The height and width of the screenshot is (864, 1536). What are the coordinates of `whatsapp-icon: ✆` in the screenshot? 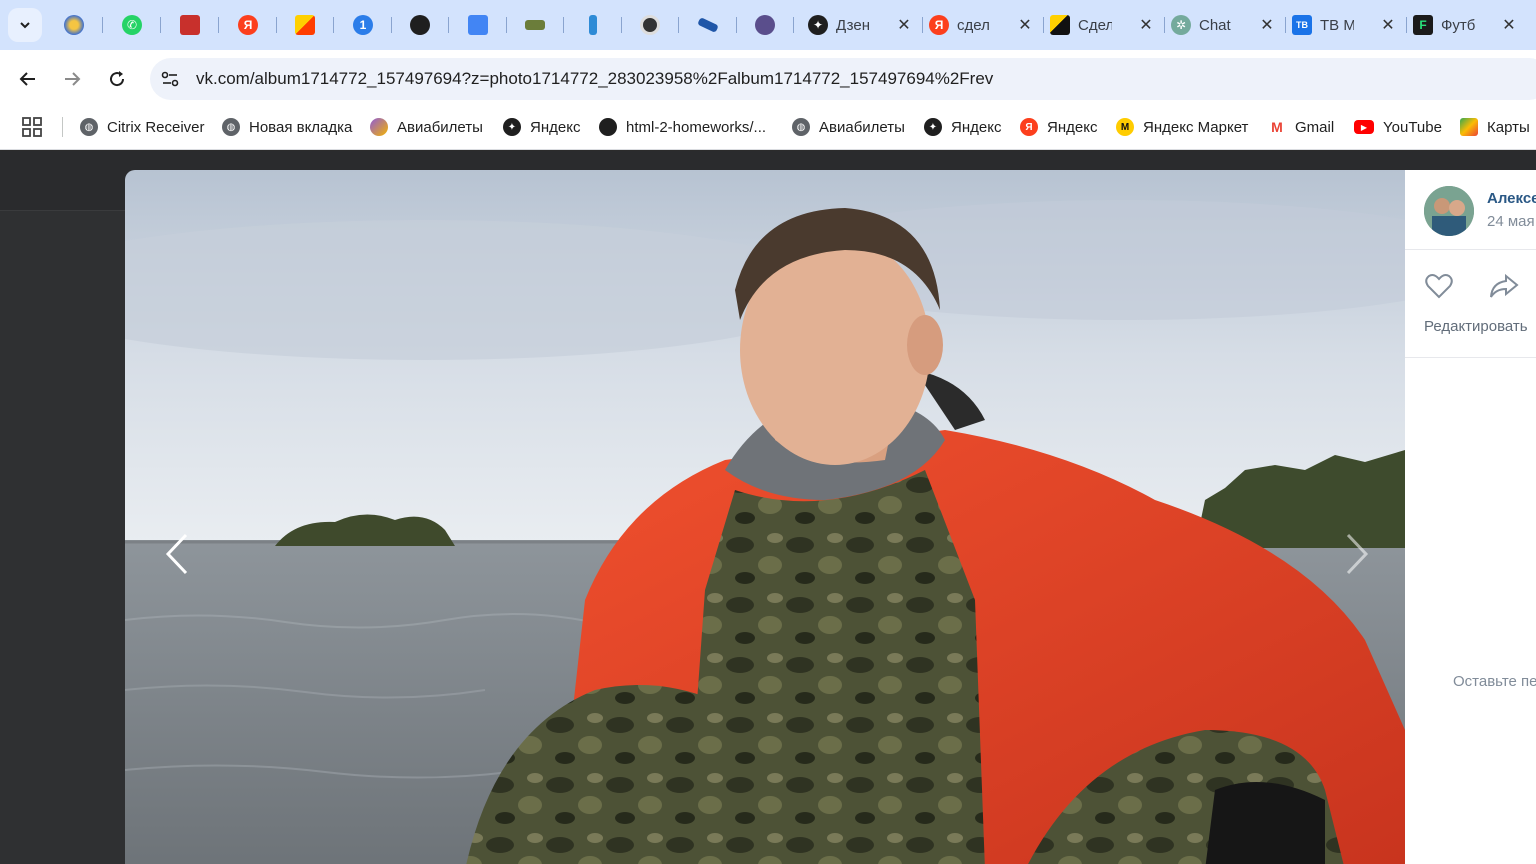 It's located at (132, 25).